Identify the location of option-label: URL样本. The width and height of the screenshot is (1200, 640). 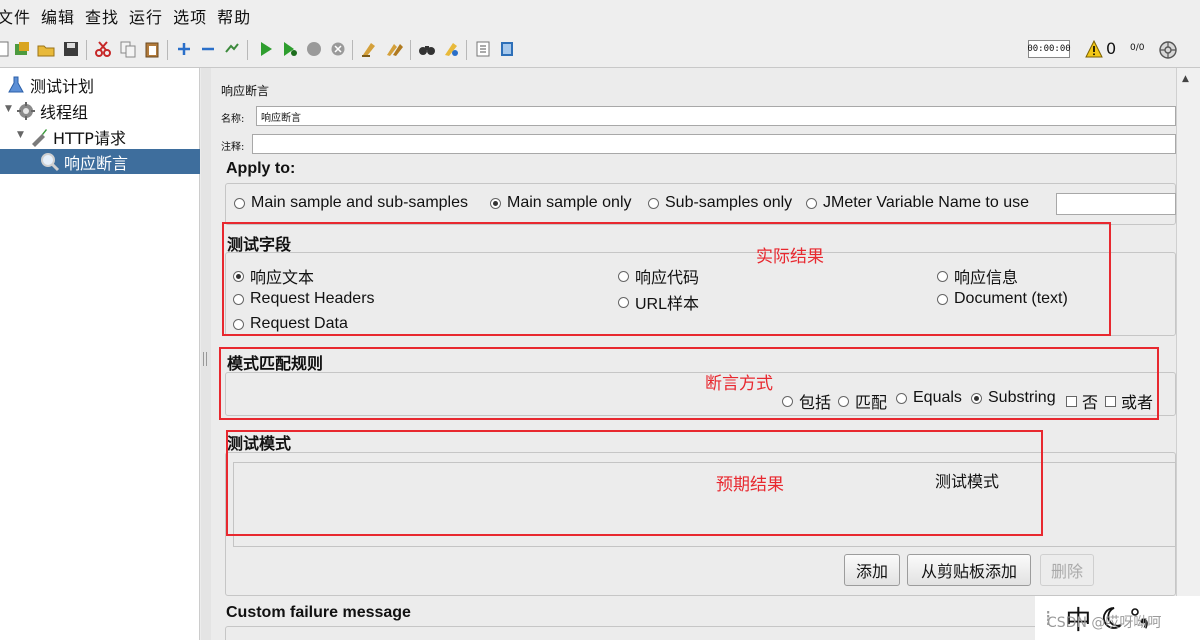
(667, 304).